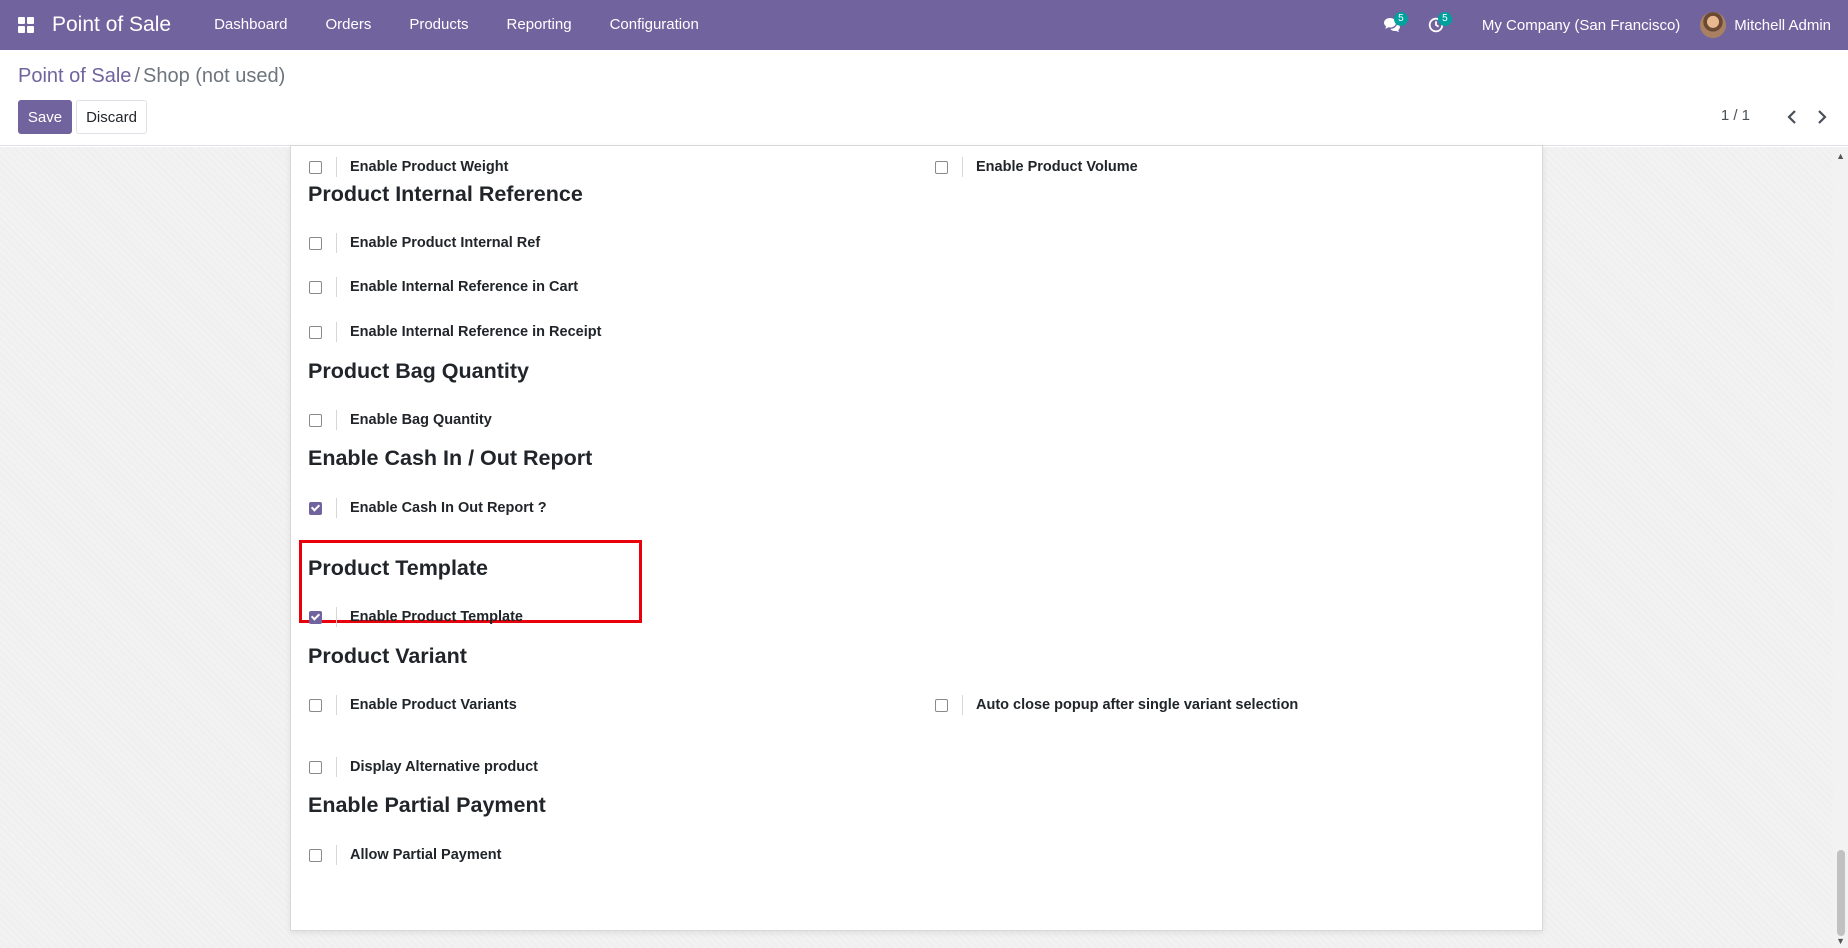 The image size is (1848, 948). I want to click on apps-menu-icon, so click(26, 25).